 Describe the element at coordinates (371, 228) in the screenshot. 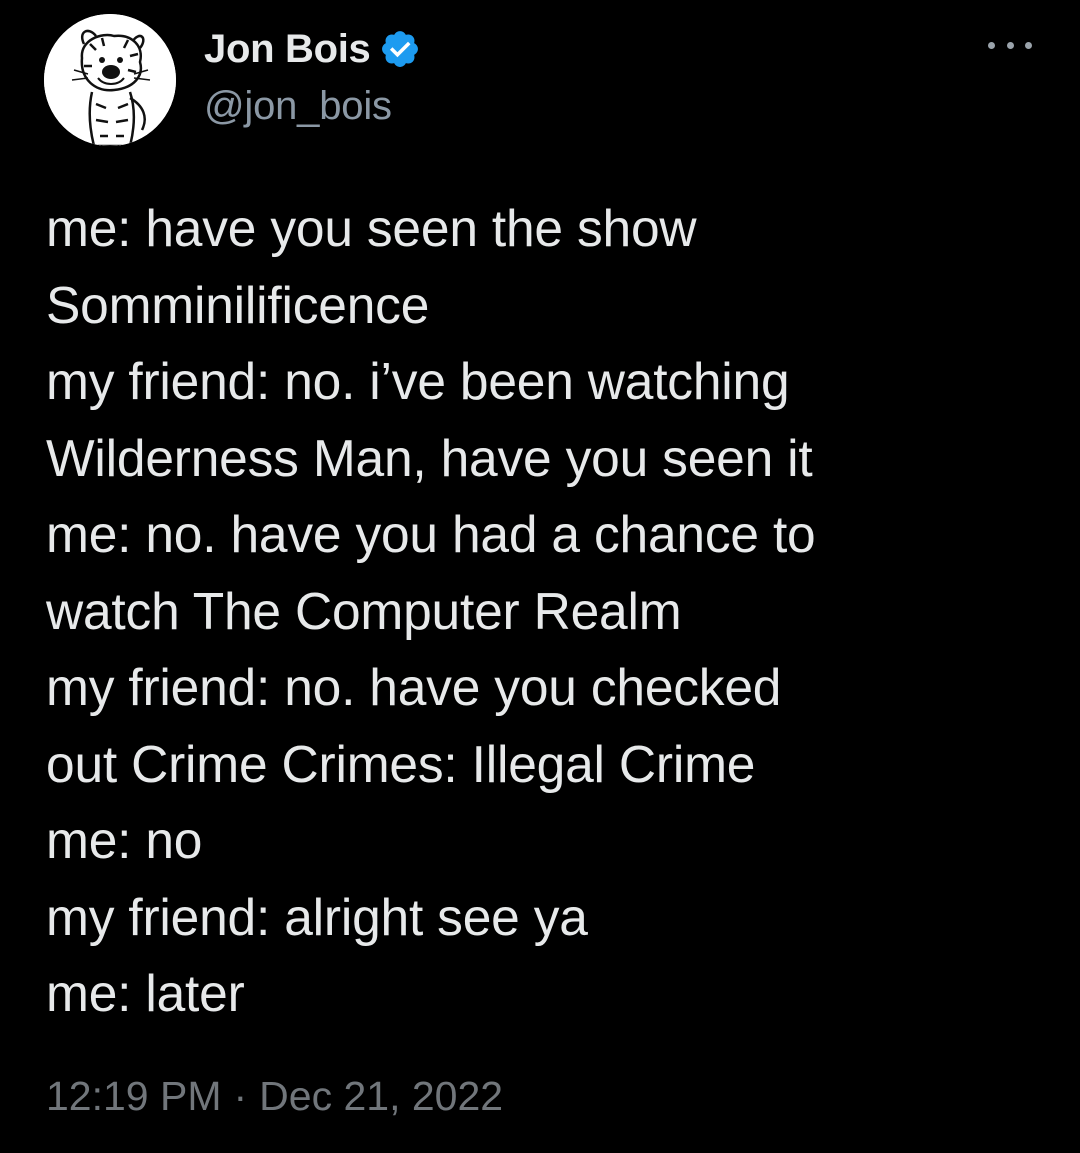

I see `tweet-line: me: have you seen the show` at that location.